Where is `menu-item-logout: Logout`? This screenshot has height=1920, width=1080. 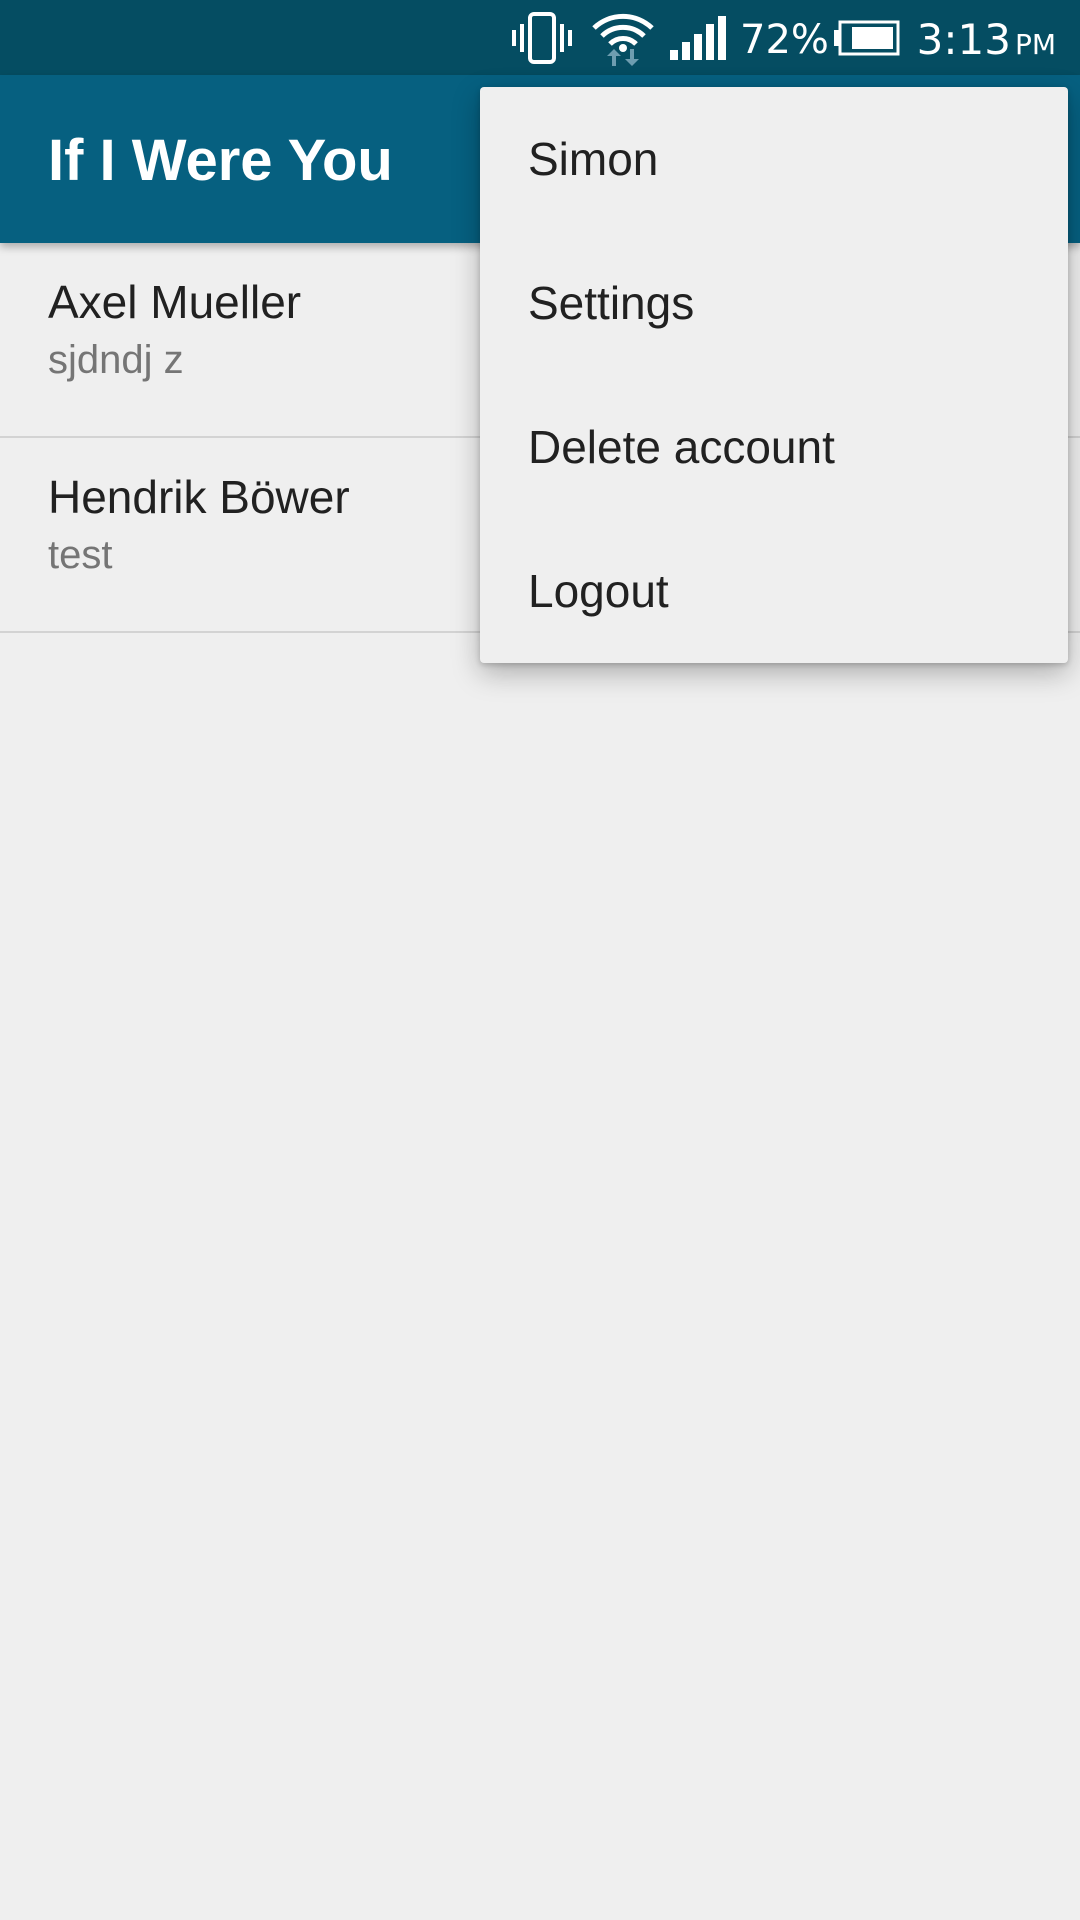 menu-item-logout: Logout is located at coordinates (774, 591).